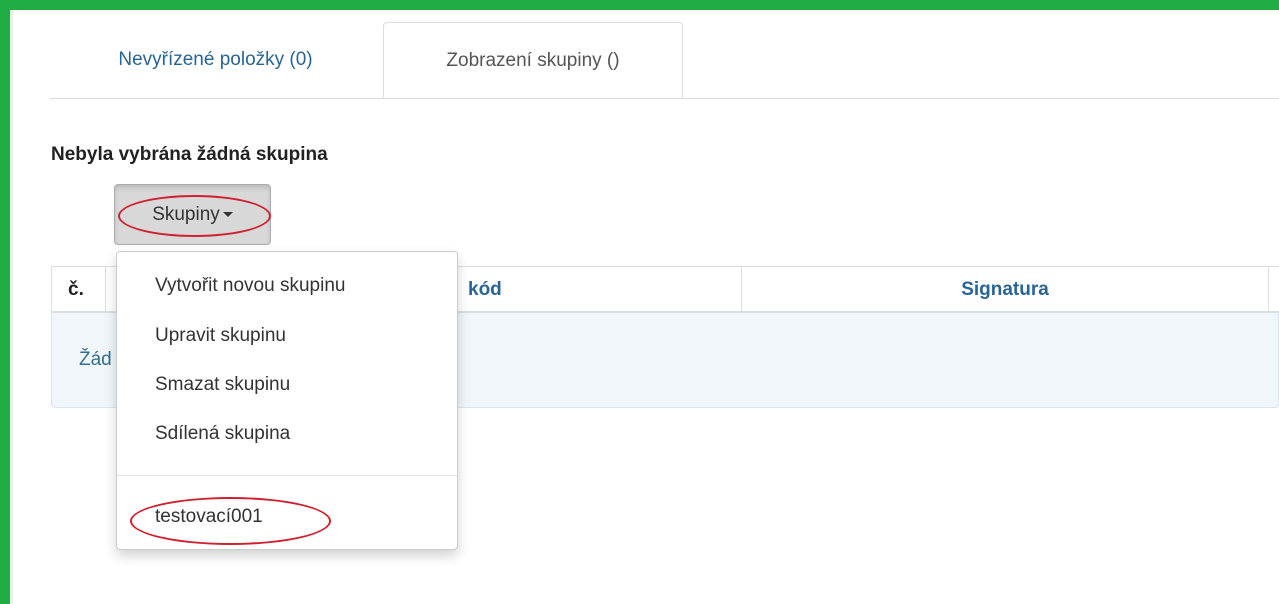 This screenshot has width=1279, height=604. I want to click on menu-item-create-group: Vytvořit novou skupinu, so click(287, 286).